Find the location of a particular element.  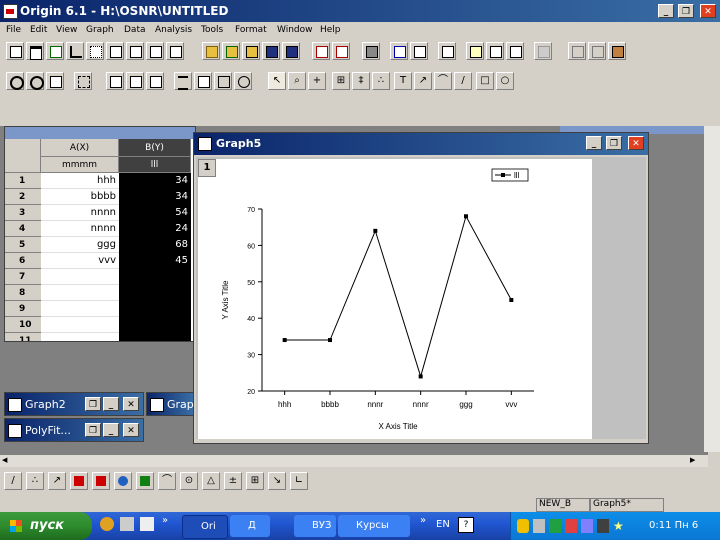

start-button: пуск is located at coordinates (46, 526).